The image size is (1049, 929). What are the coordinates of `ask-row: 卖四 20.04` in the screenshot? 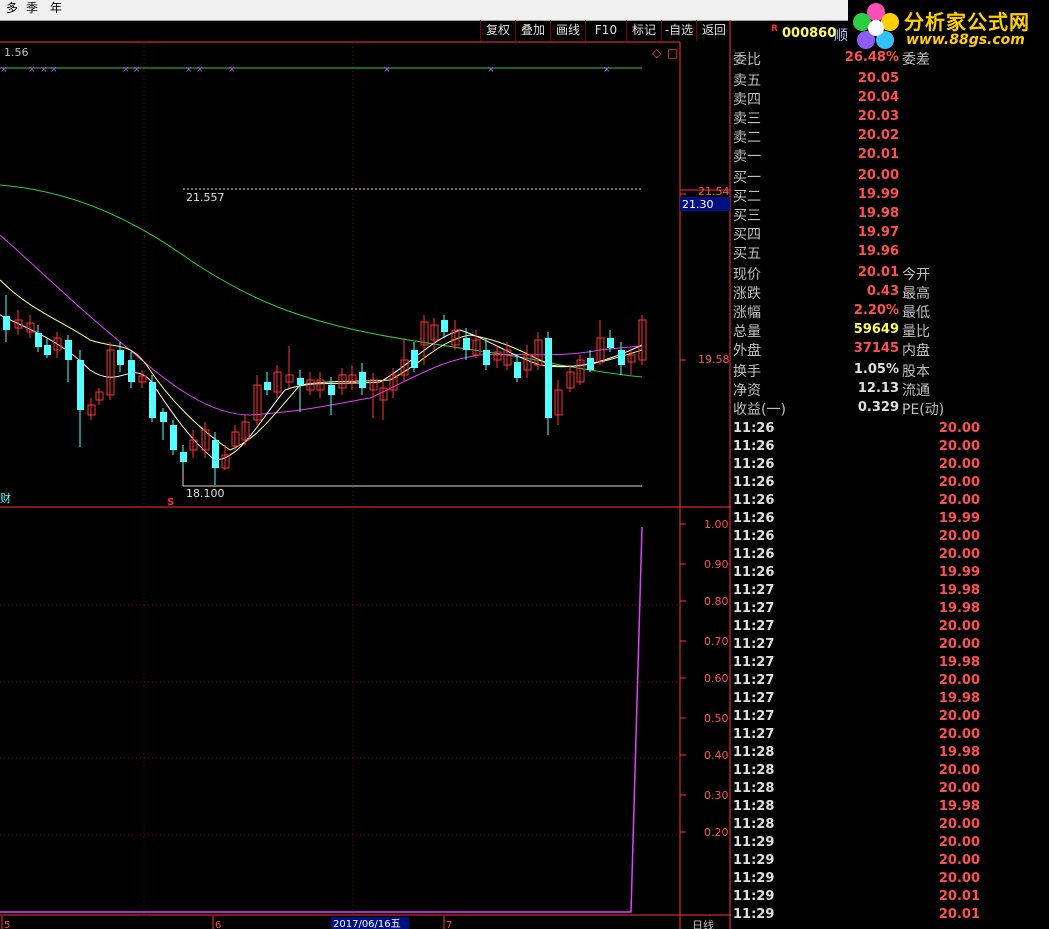 It's located at (890, 98).